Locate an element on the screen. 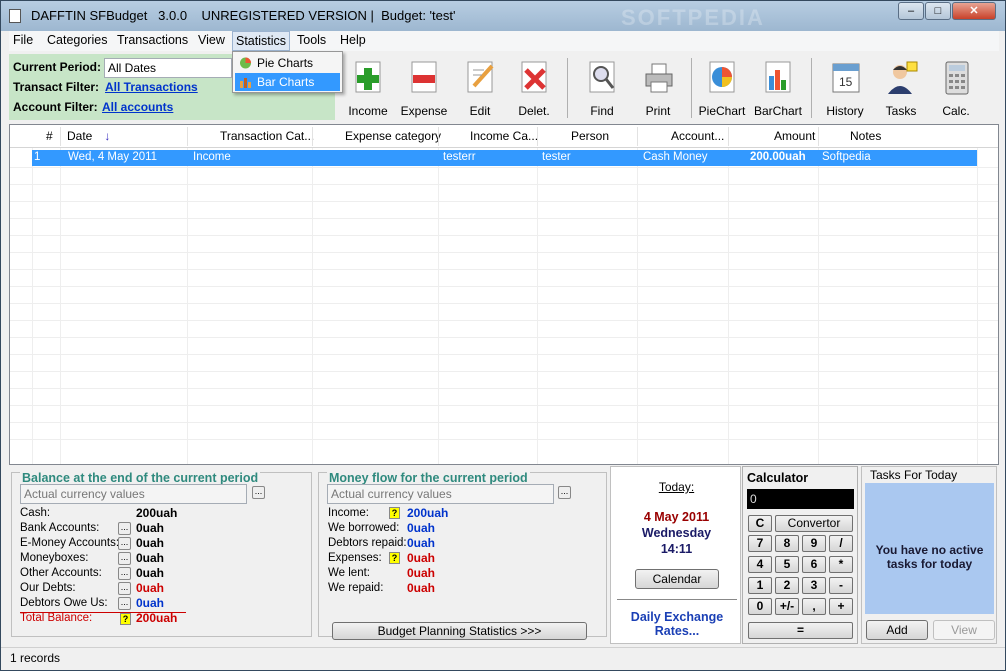  menu-statistics: Statistics is located at coordinates (261, 41).